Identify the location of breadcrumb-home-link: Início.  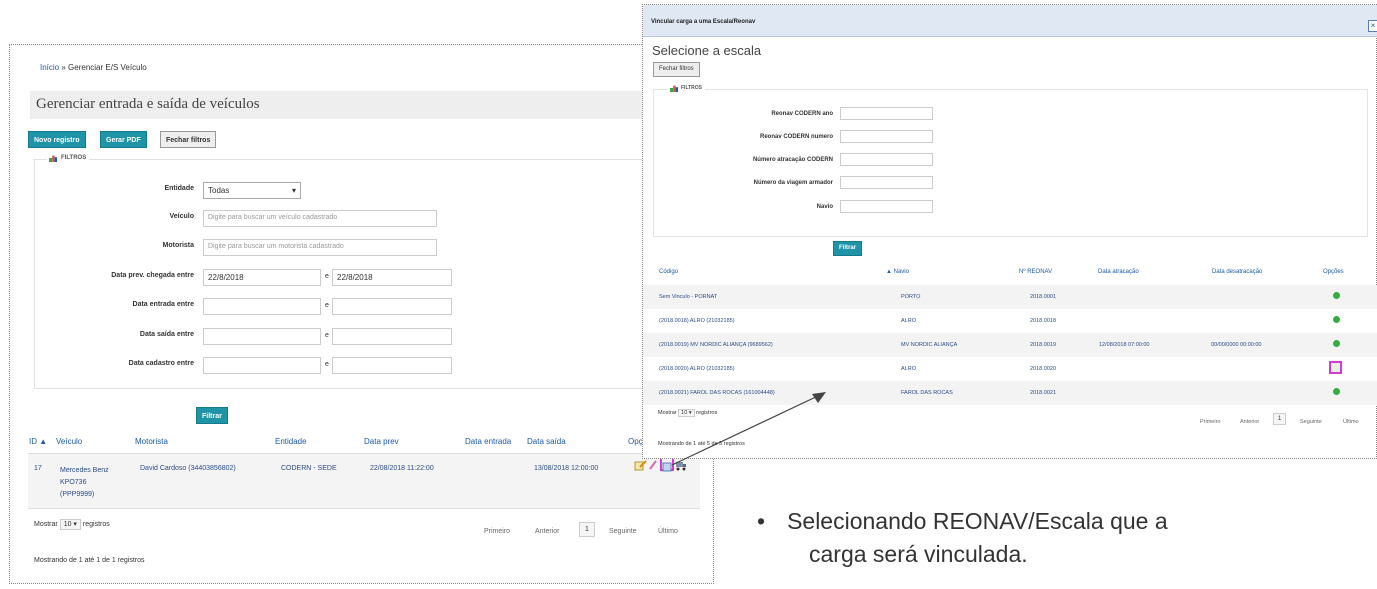
(49, 67).